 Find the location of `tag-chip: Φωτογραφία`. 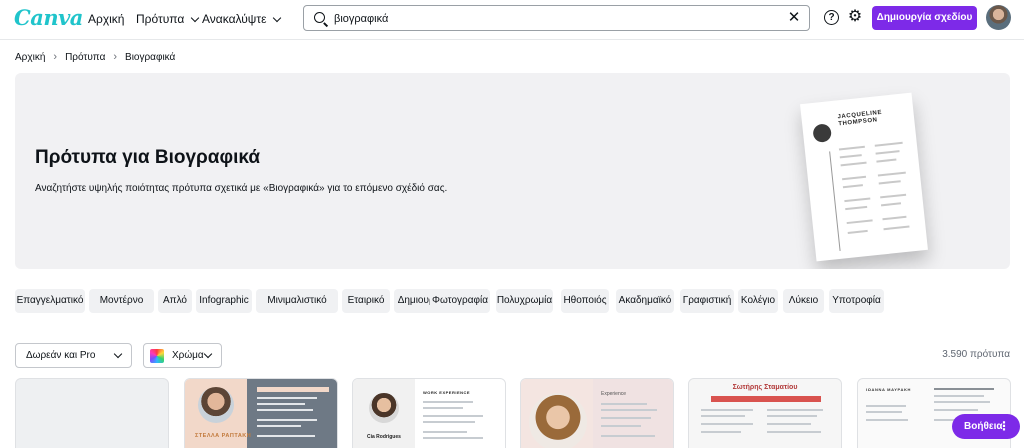

tag-chip: Φωτογραφία is located at coordinates (460, 301).